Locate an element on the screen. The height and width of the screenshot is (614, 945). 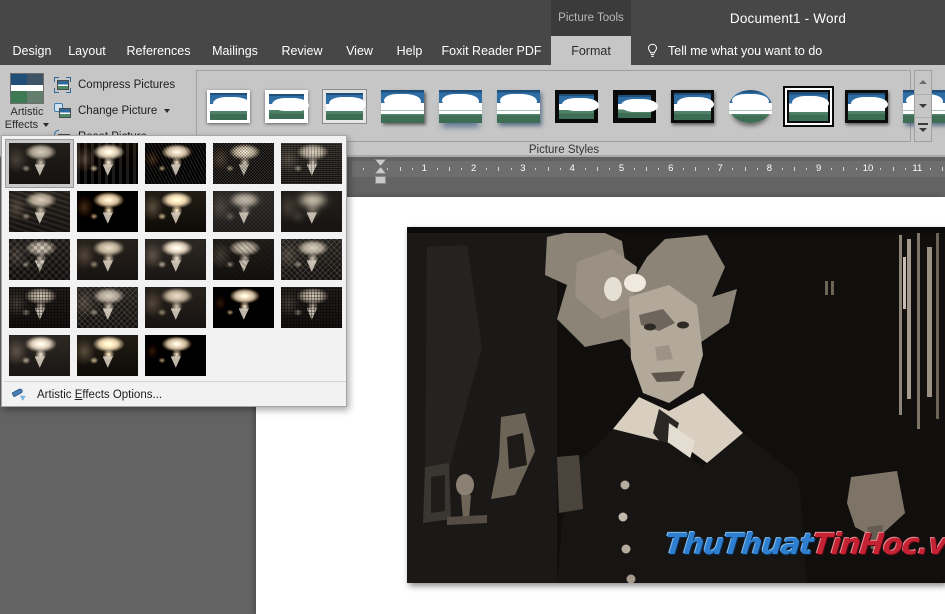
compress-pictures-button: Compress Pictures is located at coordinates (114, 85).